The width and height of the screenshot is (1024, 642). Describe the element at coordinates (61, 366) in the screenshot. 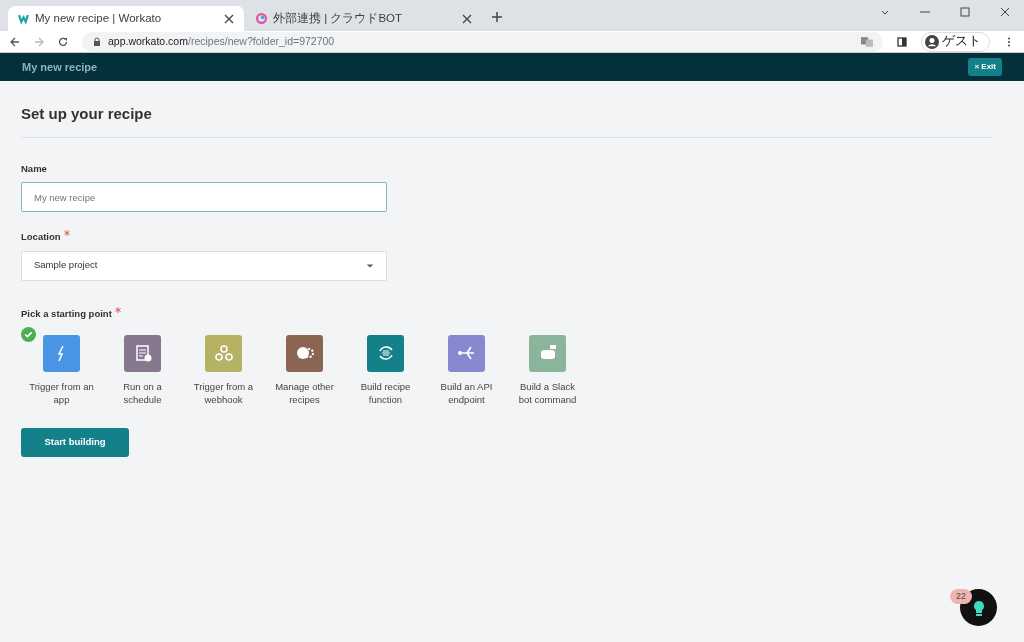

I see `starting-point-option: Trigger from an app` at that location.